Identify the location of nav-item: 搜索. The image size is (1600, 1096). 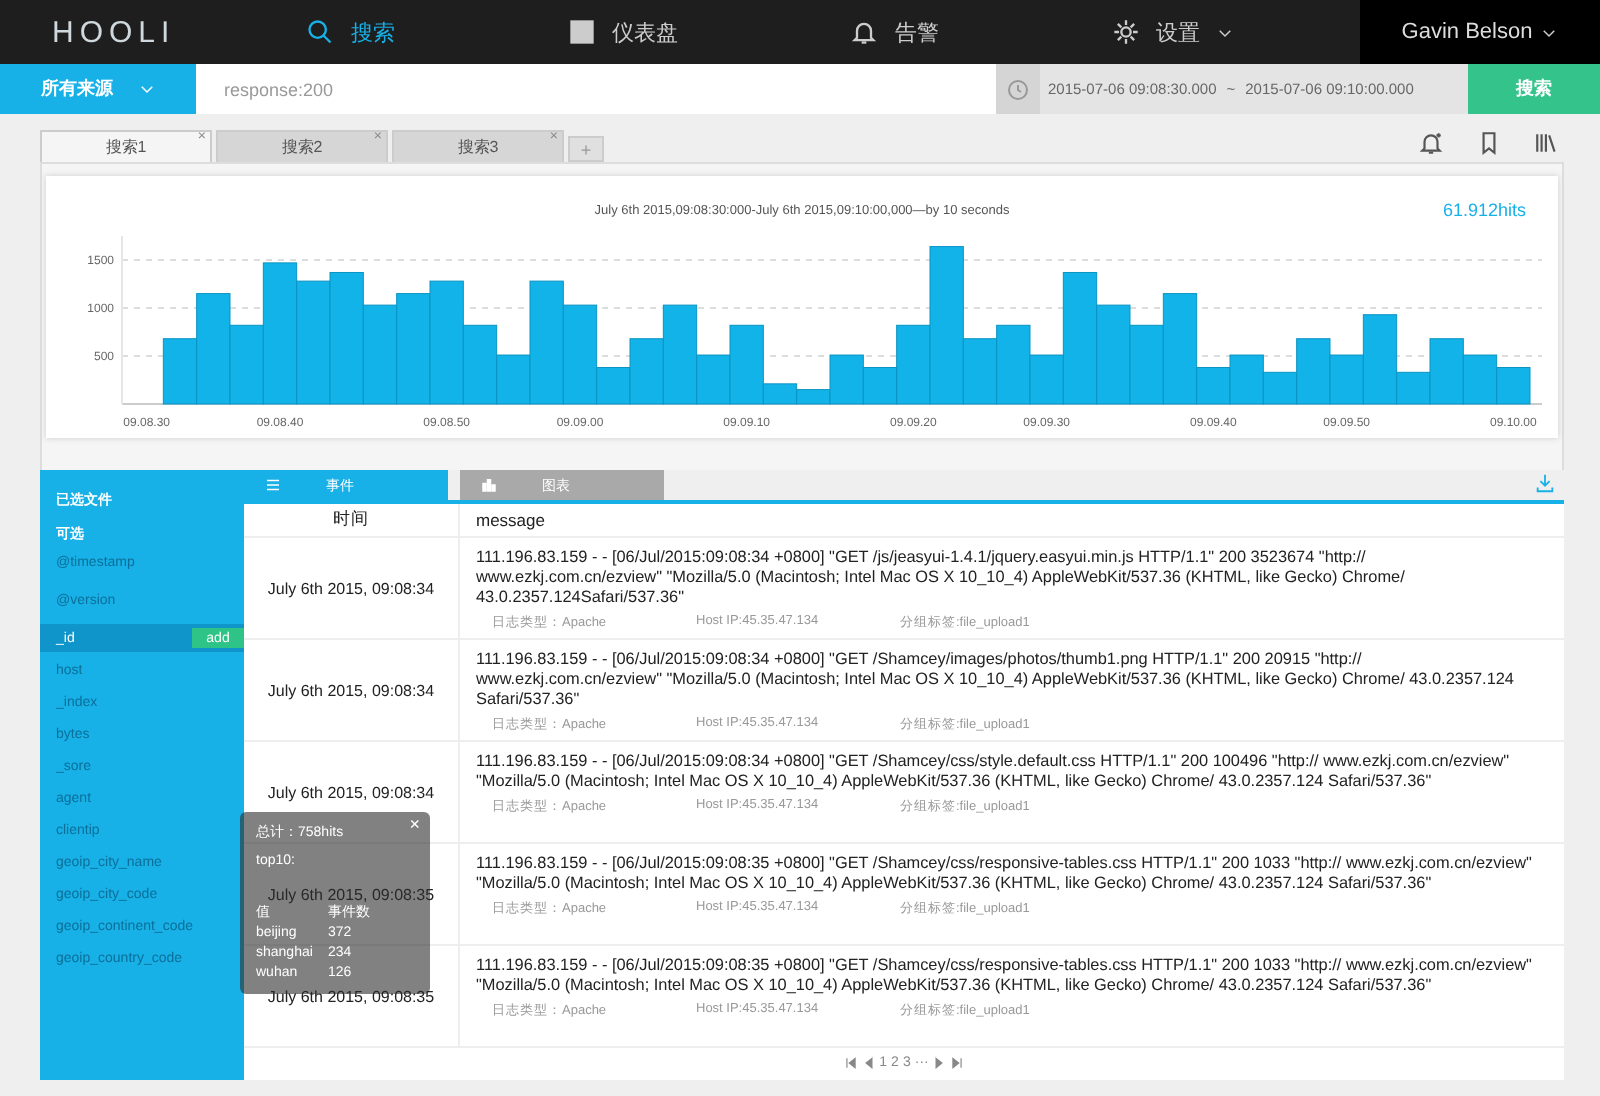
(350, 32).